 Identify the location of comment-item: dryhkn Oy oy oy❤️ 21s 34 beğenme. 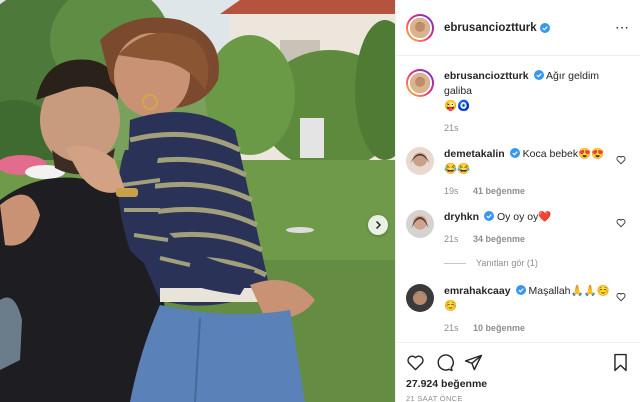
(518, 227).